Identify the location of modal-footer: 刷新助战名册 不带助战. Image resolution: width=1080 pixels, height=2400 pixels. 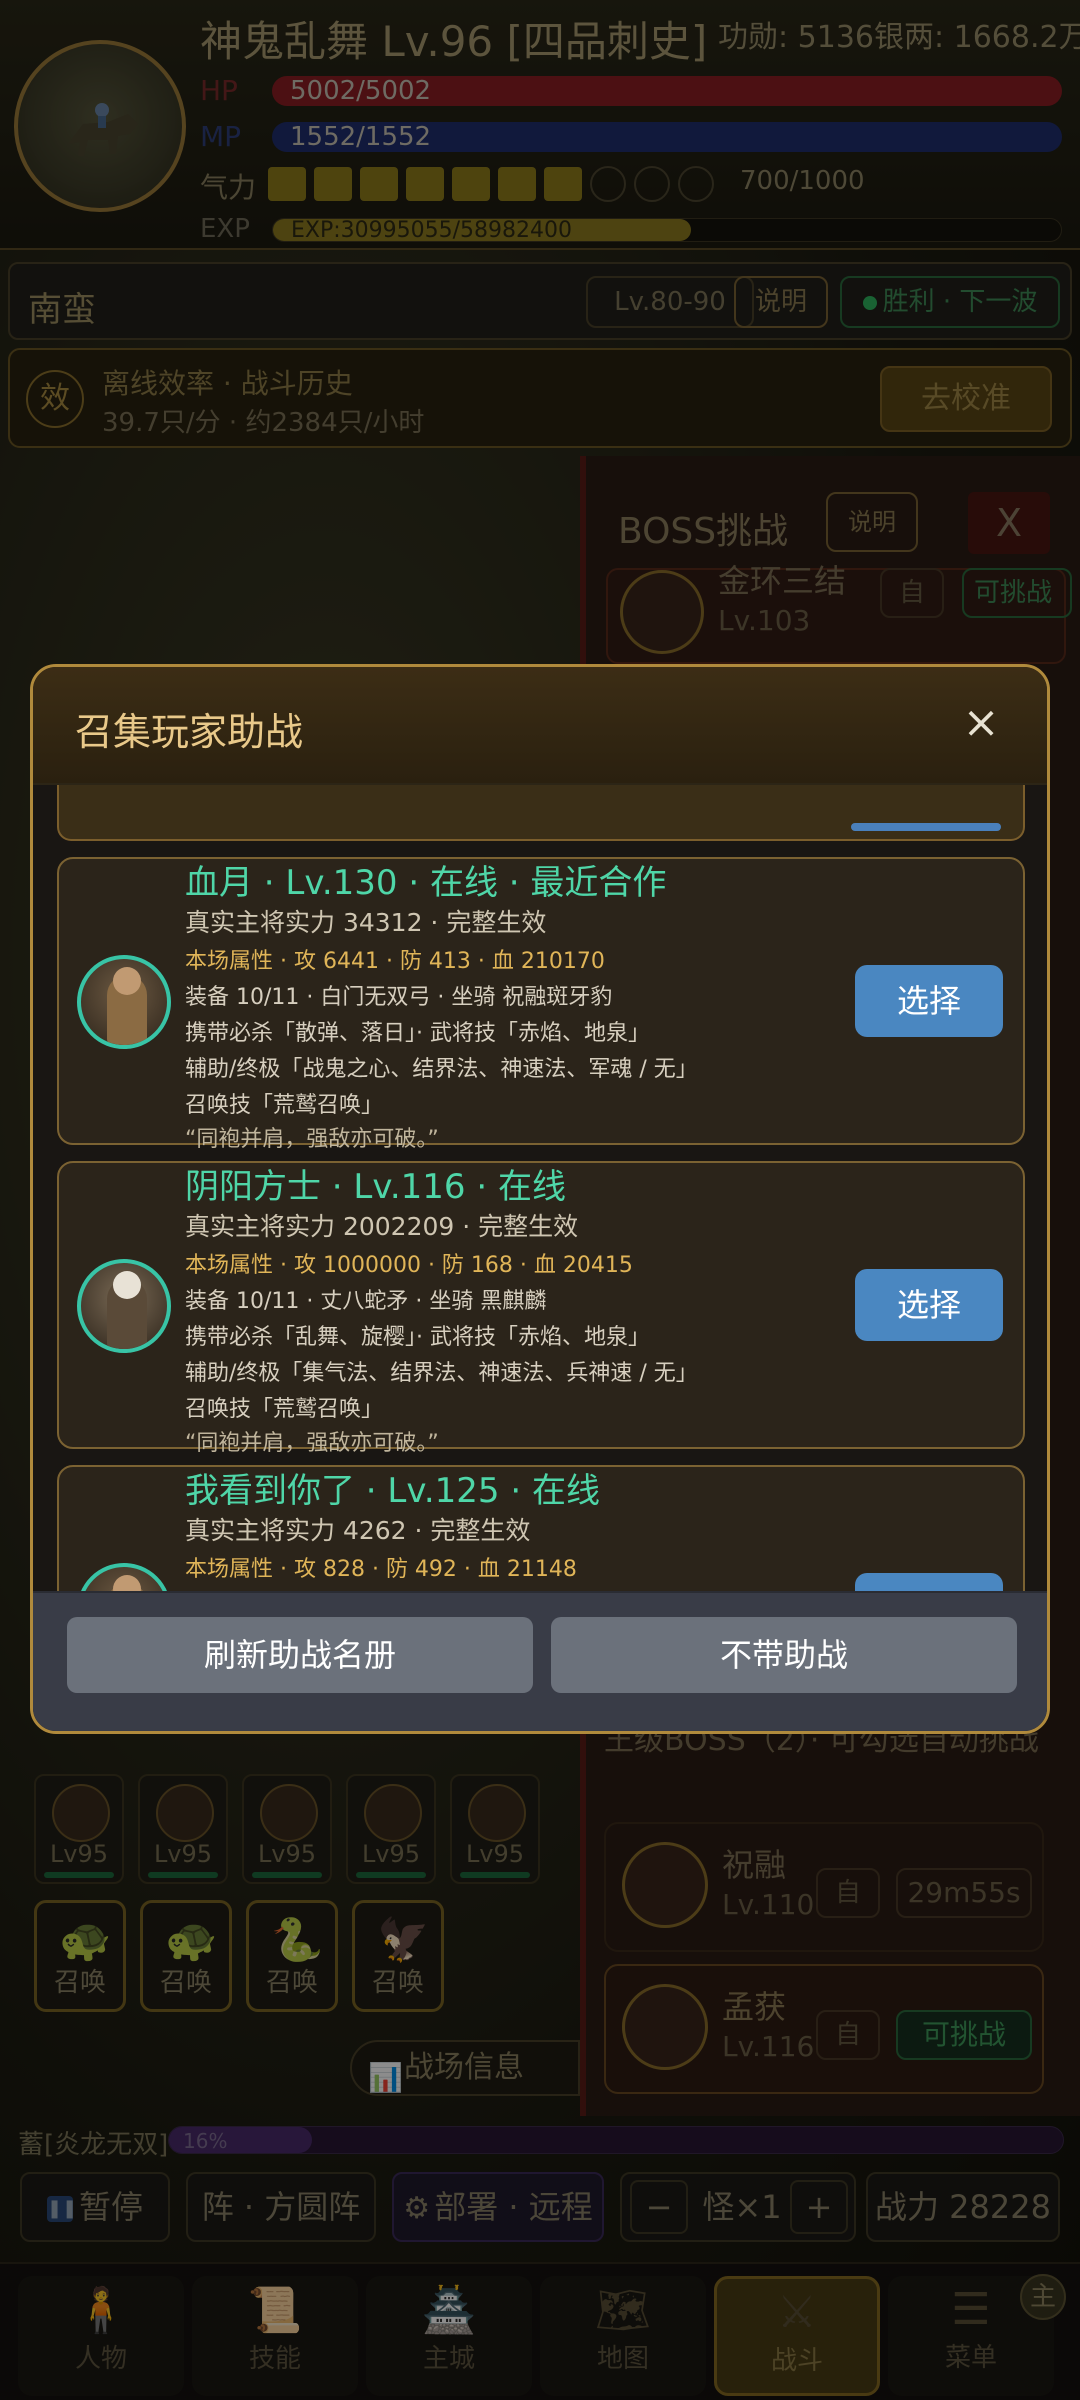
(540, 1661).